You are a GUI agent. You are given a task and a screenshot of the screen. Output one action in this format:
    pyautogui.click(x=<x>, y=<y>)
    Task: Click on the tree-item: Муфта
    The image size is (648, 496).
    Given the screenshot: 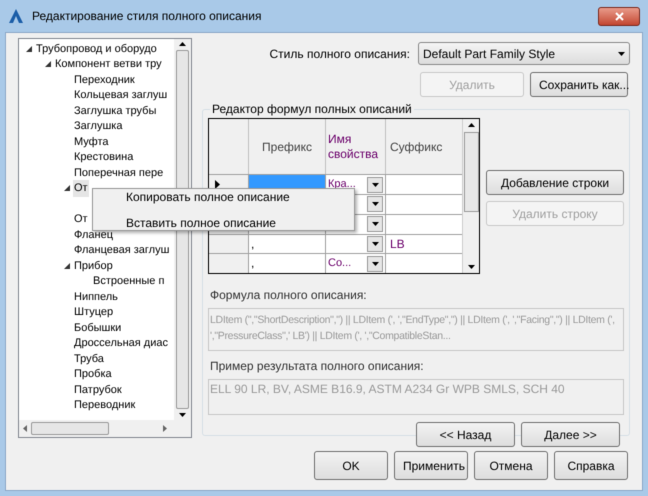 What is the action you would take?
    pyautogui.click(x=91, y=142)
    